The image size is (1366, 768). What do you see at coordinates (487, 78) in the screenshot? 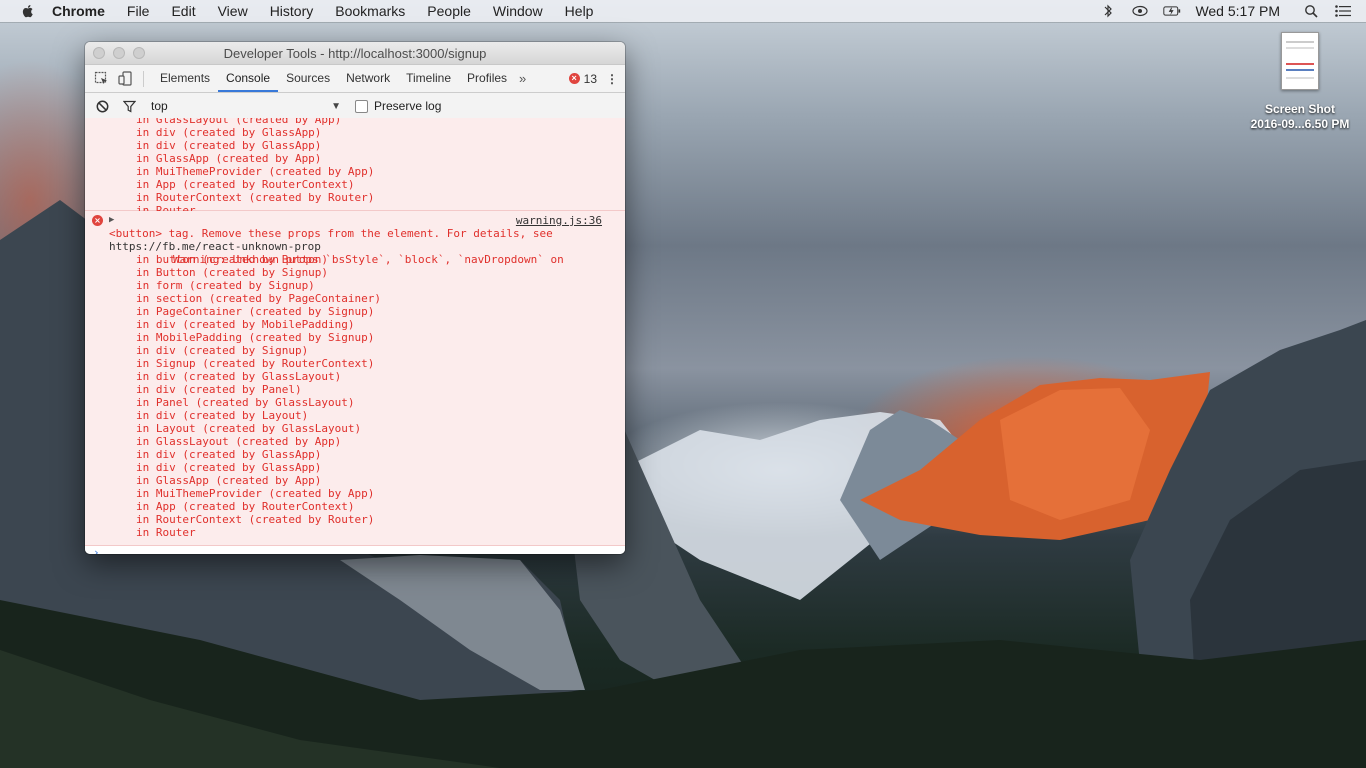
I see `tab-profiles: Profiles` at bounding box center [487, 78].